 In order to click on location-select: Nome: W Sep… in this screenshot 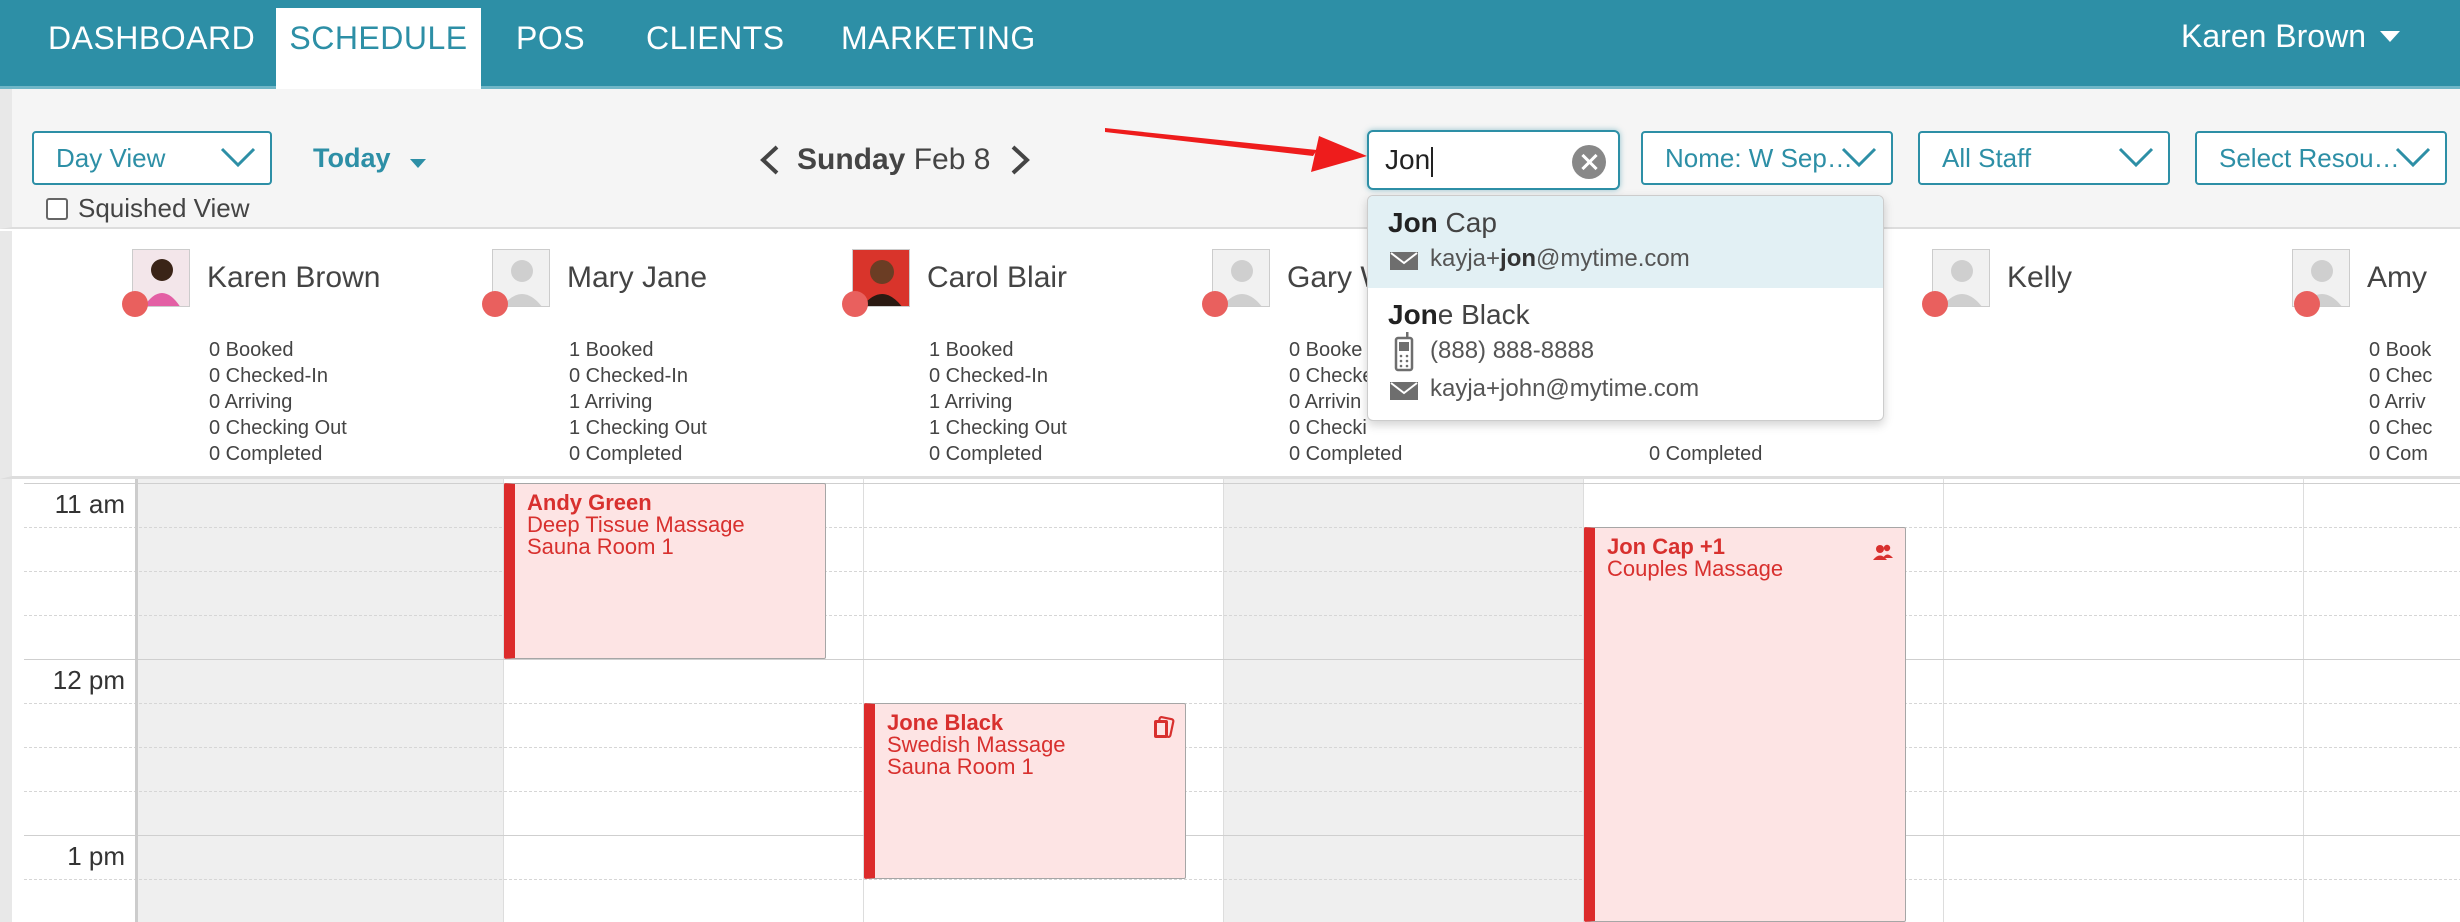, I will do `click(1767, 158)`.